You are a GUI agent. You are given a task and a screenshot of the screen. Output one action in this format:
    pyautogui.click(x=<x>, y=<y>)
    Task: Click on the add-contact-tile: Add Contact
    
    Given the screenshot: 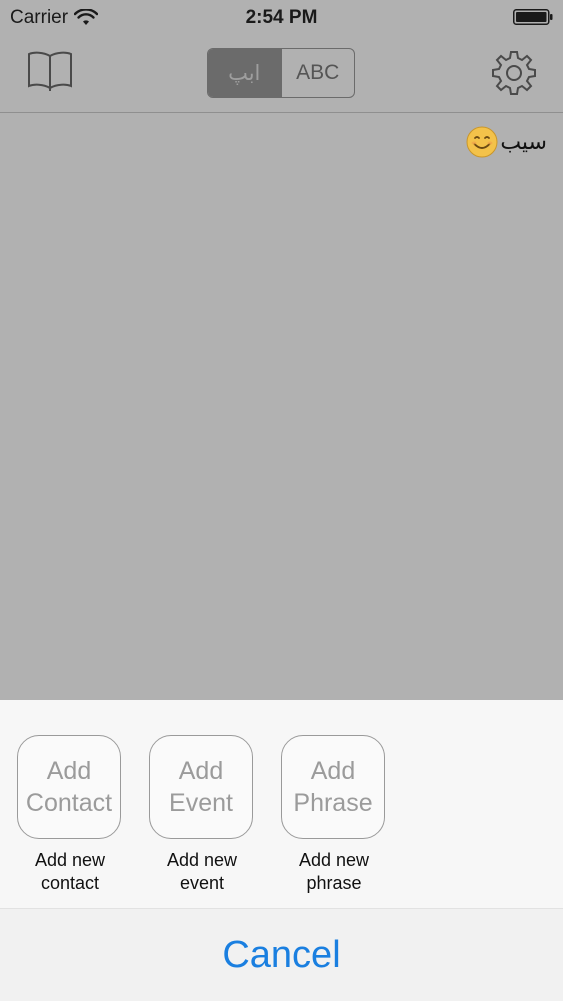 What is the action you would take?
    pyautogui.click(x=69, y=787)
    